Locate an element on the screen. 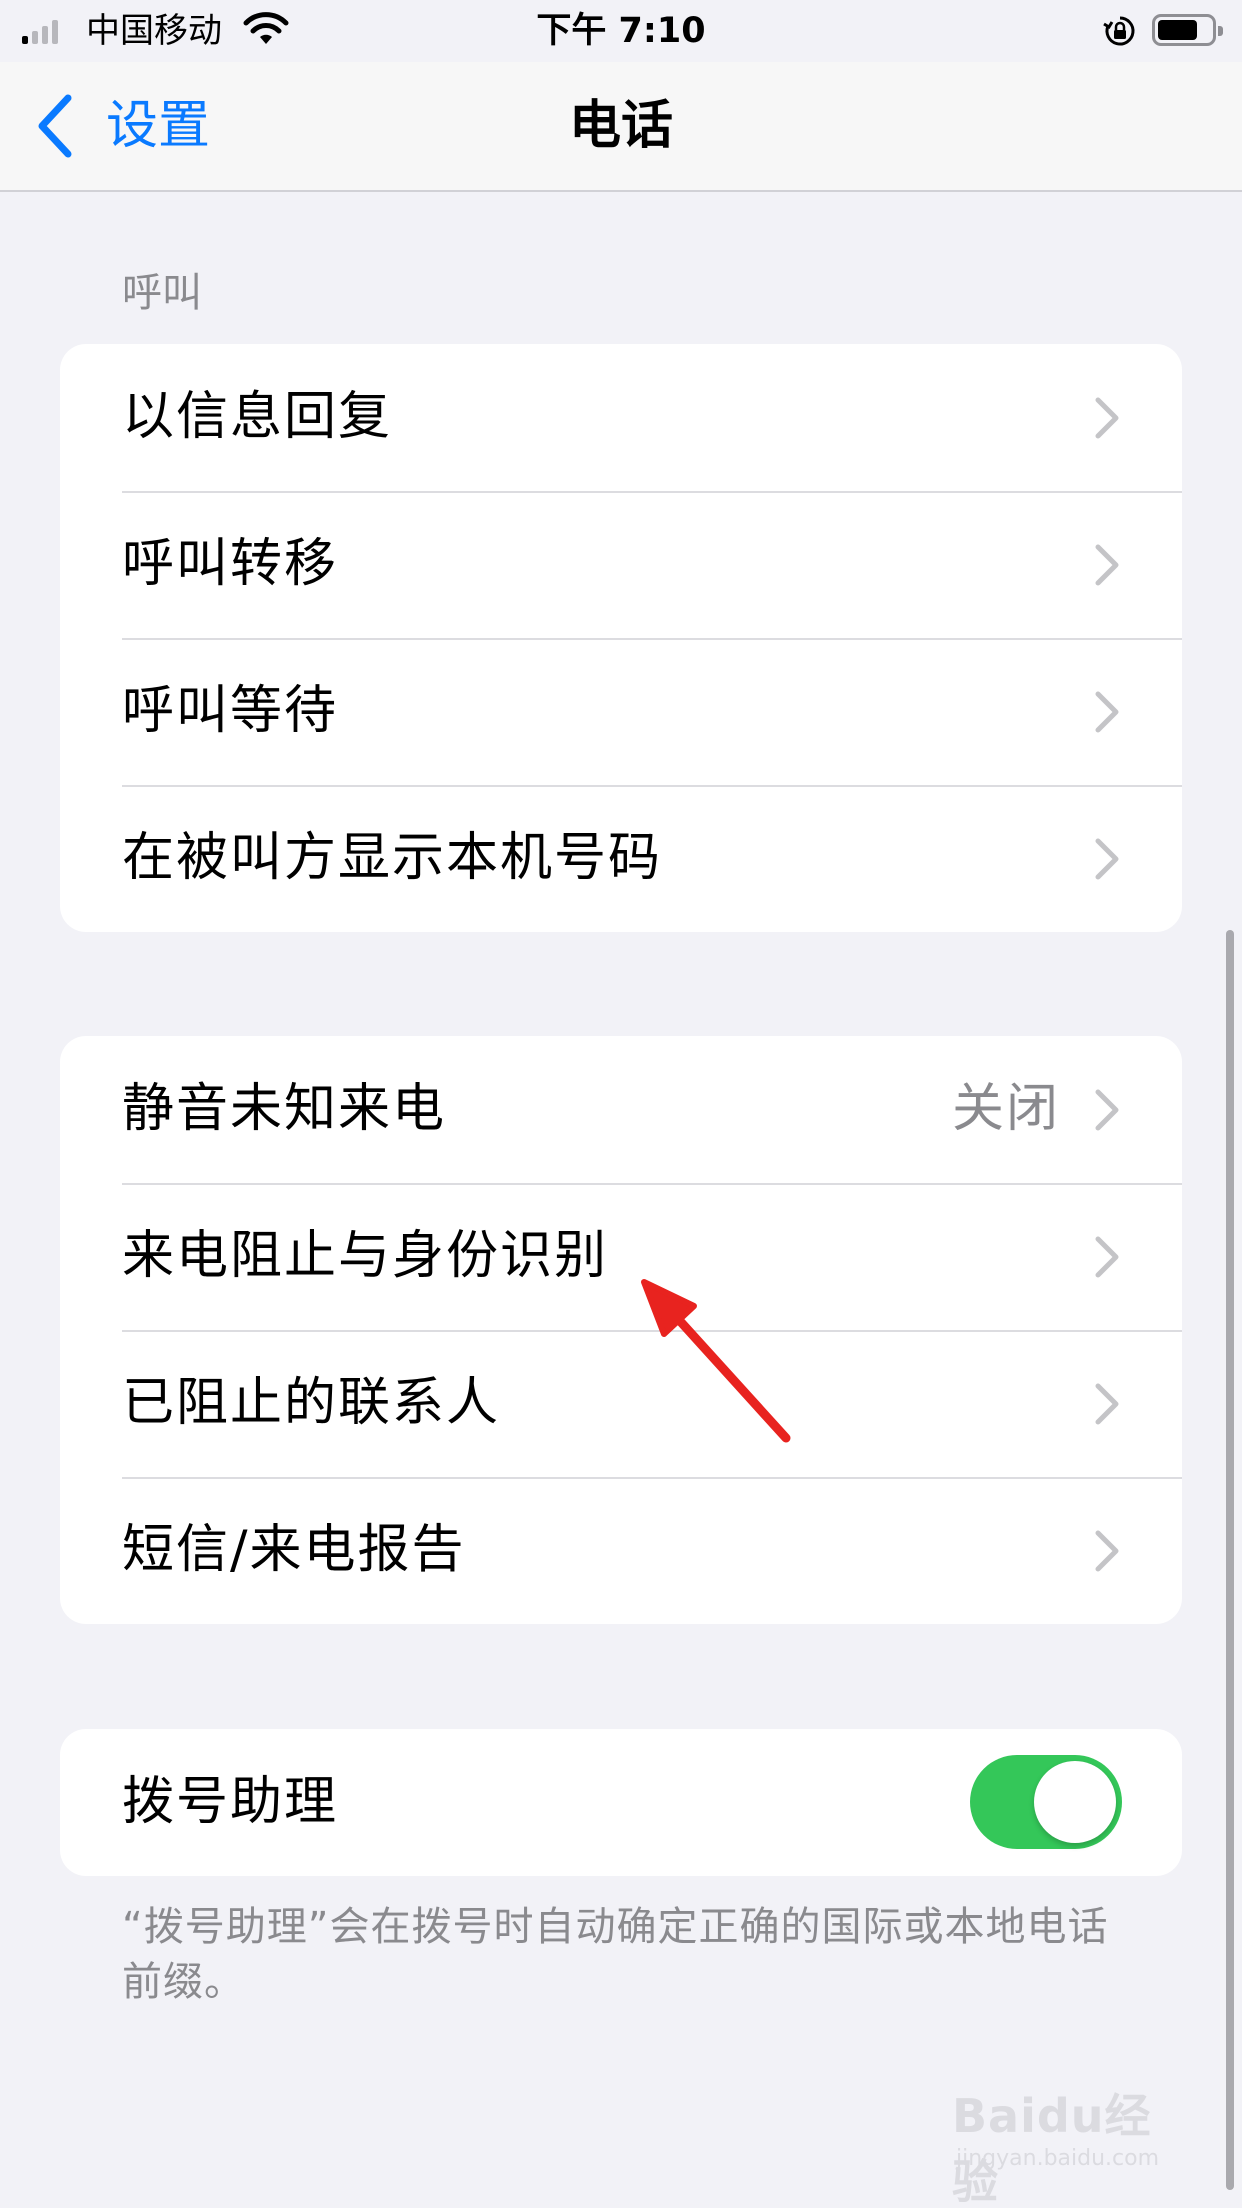  battery-icon is located at coordinates (1187, 30).